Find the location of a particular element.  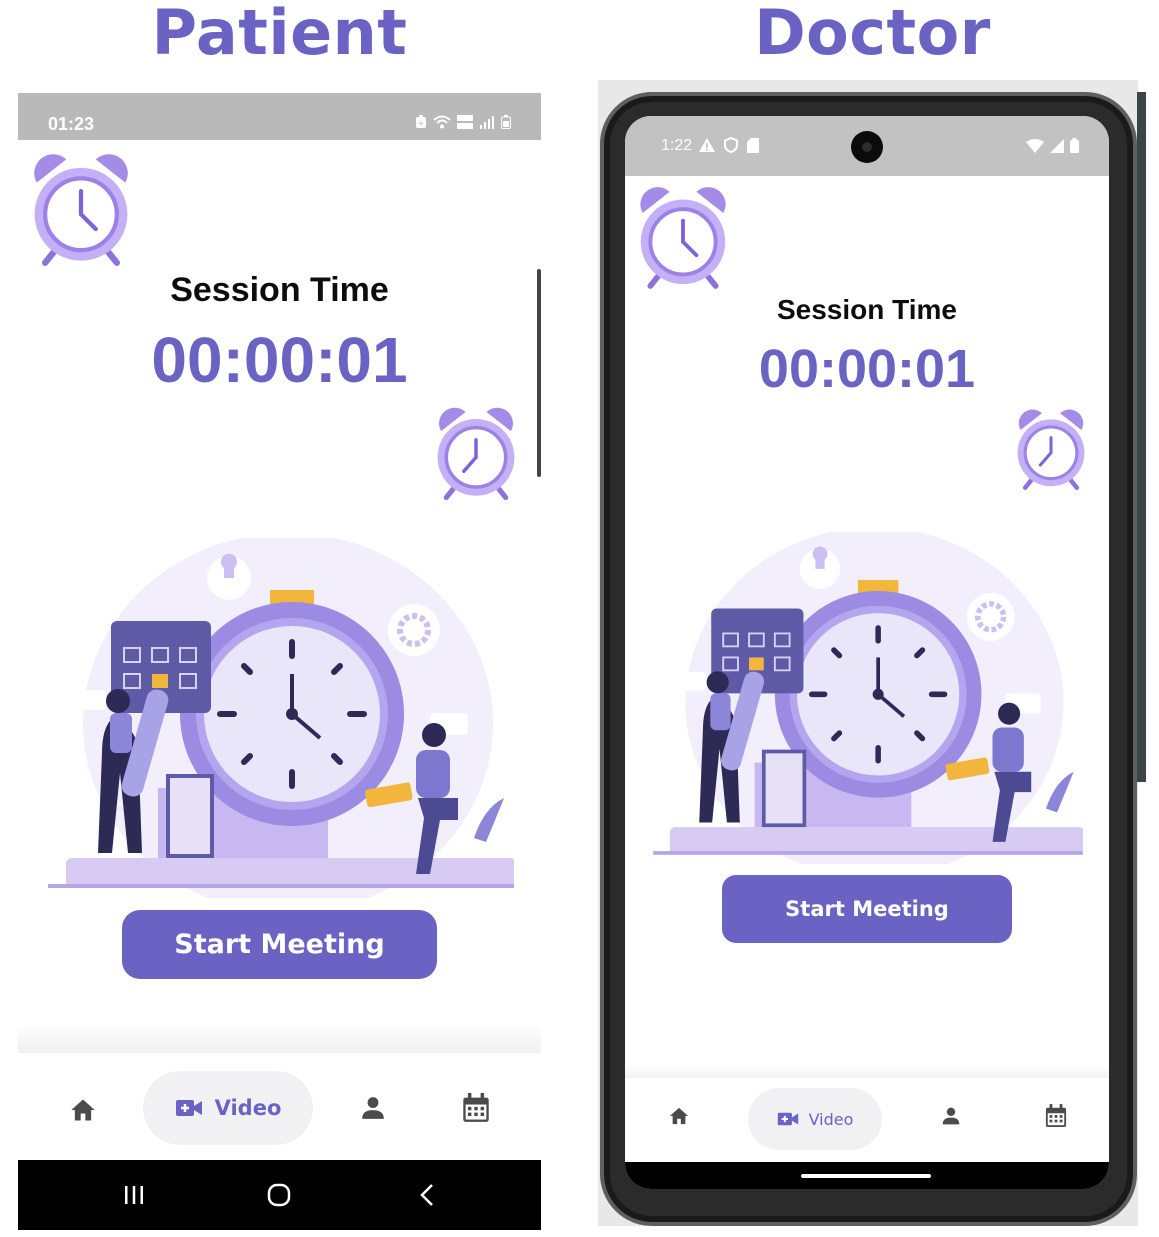

doctor-heading: Doctor is located at coordinates (872, 34).